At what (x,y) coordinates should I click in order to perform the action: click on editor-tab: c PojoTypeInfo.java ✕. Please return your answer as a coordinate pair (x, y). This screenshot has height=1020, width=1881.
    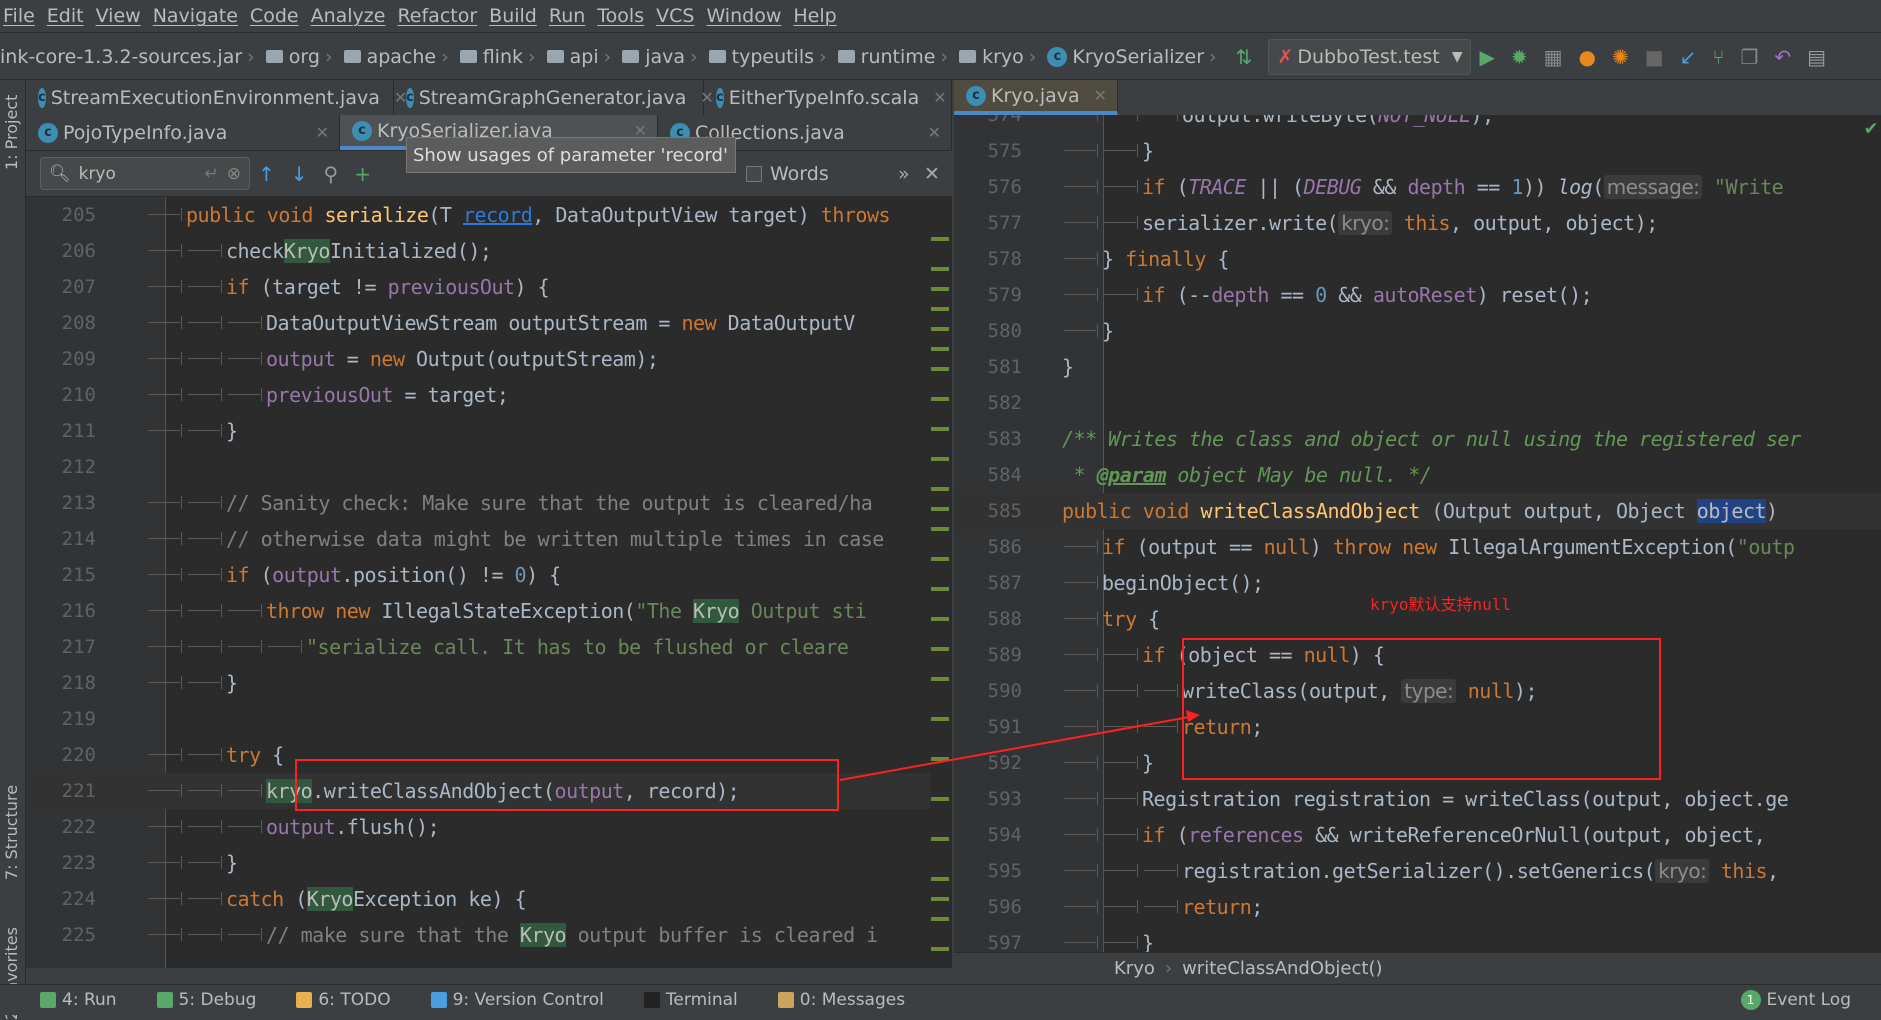
    Looking at the image, I should click on (183, 132).